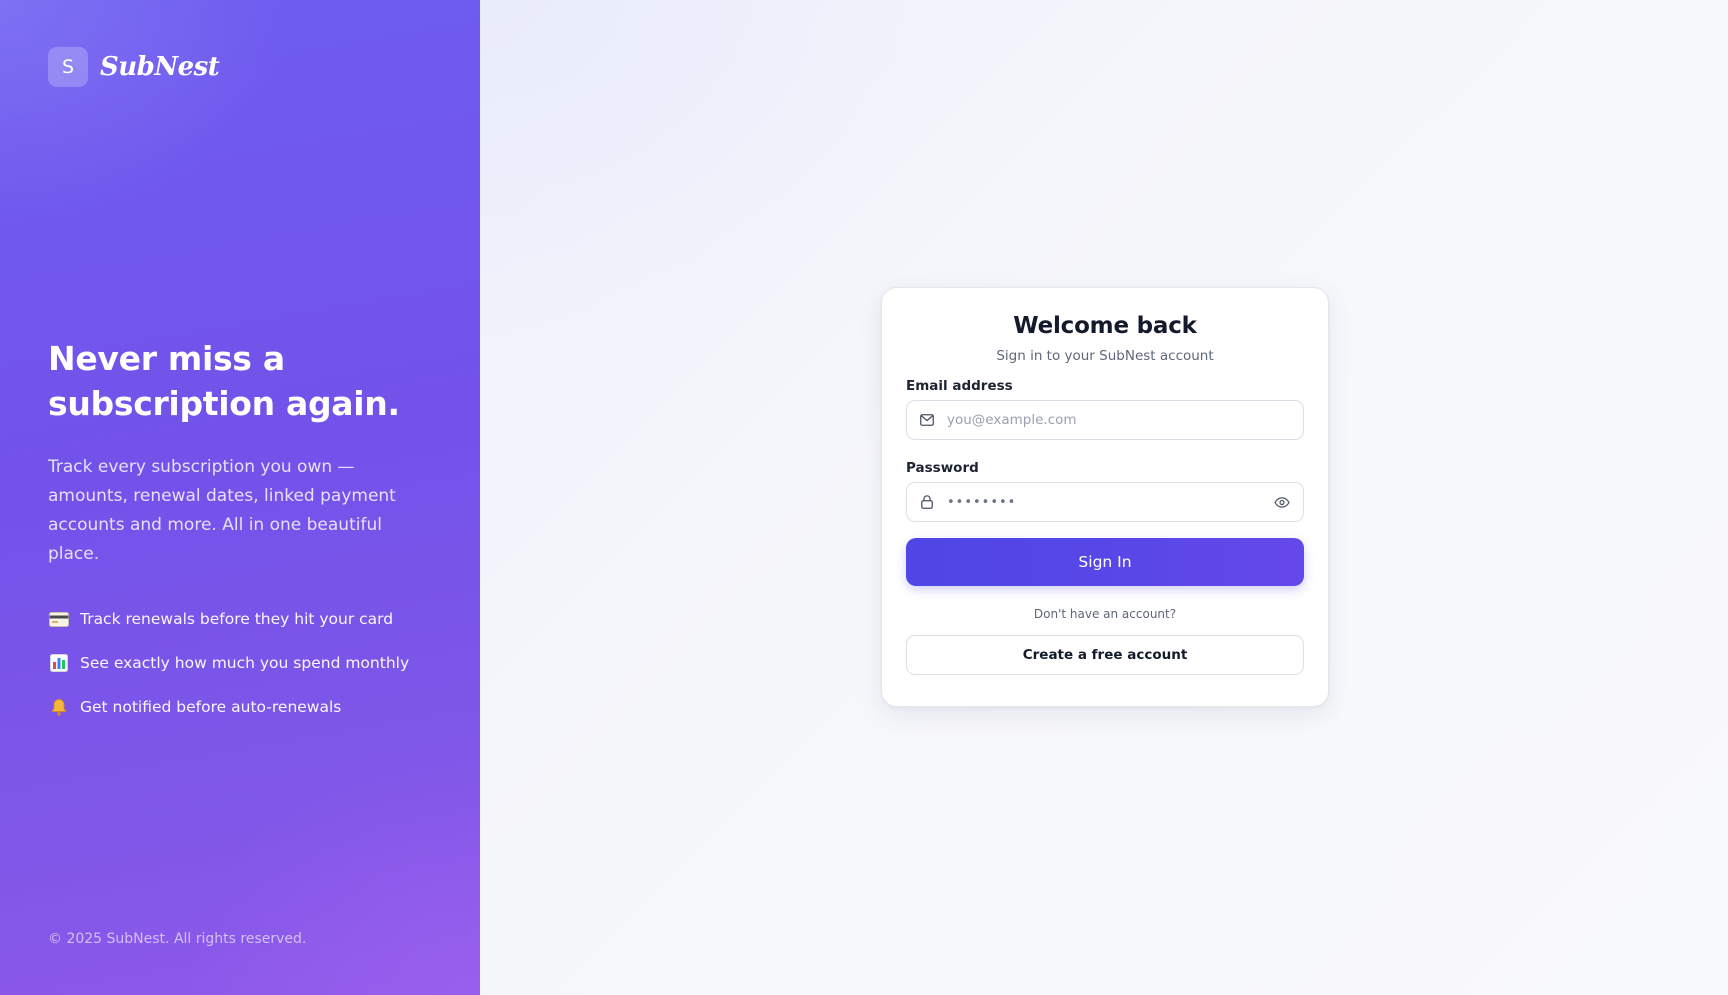 This screenshot has width=1728, height=995. What do you see at coordinates (1105, 655) in the screenshot?
I see `create-account-button: Create a free account` at bounding box center [1105, 655].